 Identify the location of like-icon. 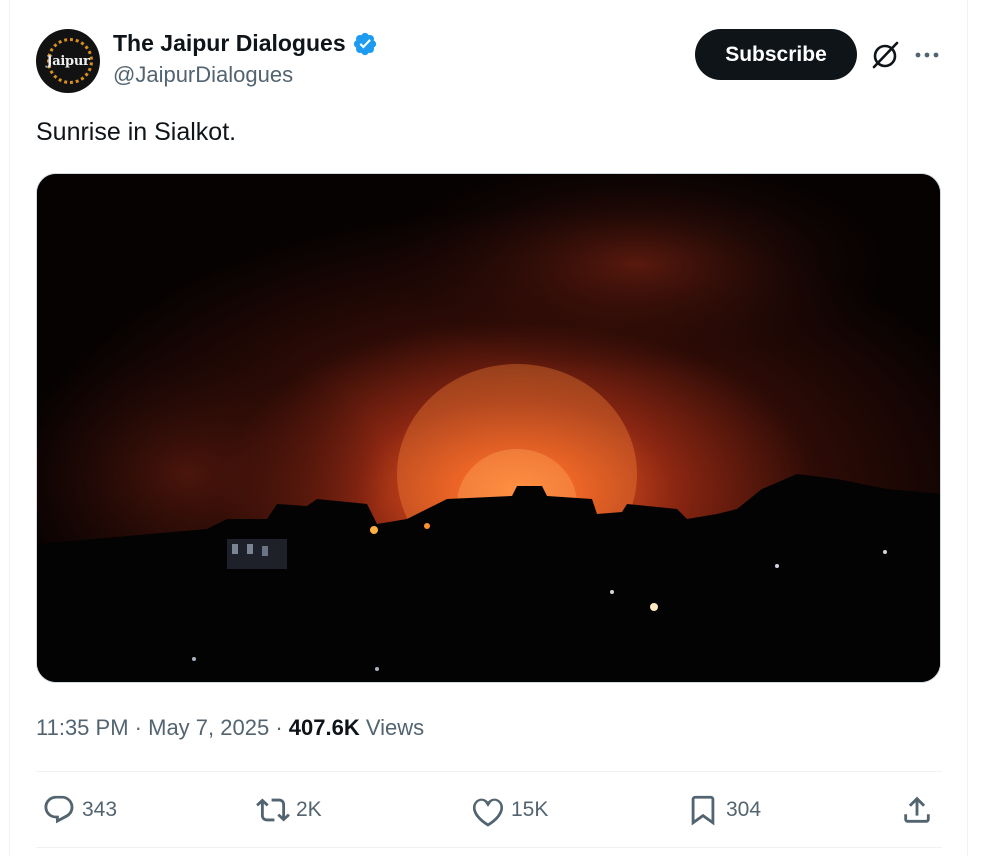
(488, 812).